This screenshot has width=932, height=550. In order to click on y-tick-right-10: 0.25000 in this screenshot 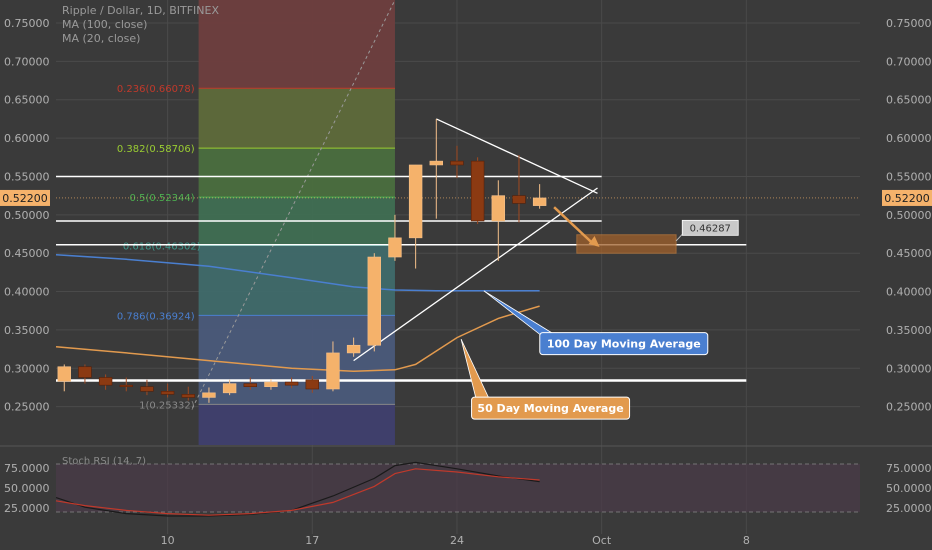, I will do `click(909, 407)`.